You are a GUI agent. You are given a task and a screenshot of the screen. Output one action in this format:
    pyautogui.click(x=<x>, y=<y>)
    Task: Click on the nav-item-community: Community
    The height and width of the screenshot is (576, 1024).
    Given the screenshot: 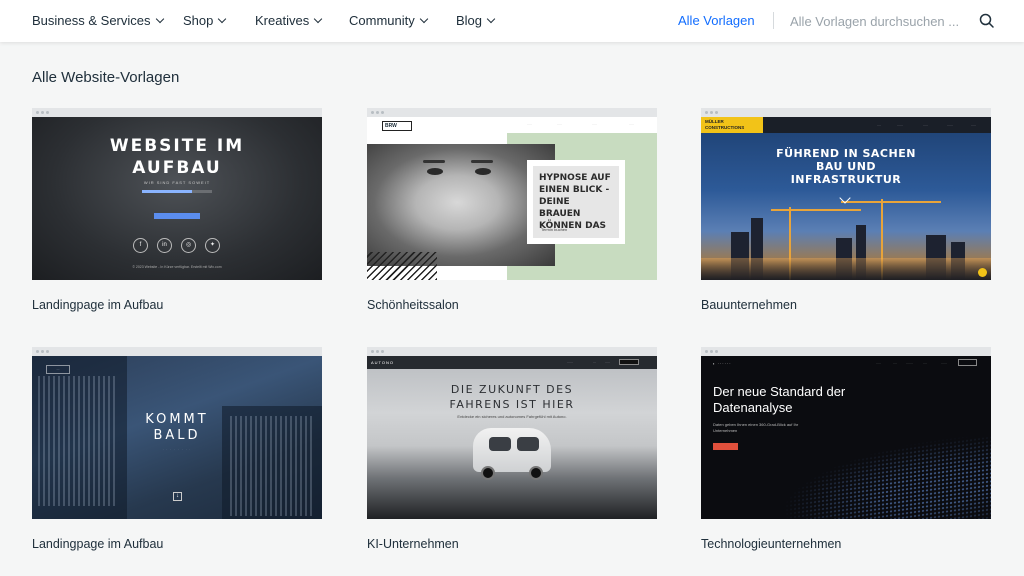 What is the action you would take?
    pyautogui.click(x=388, y=20)
    